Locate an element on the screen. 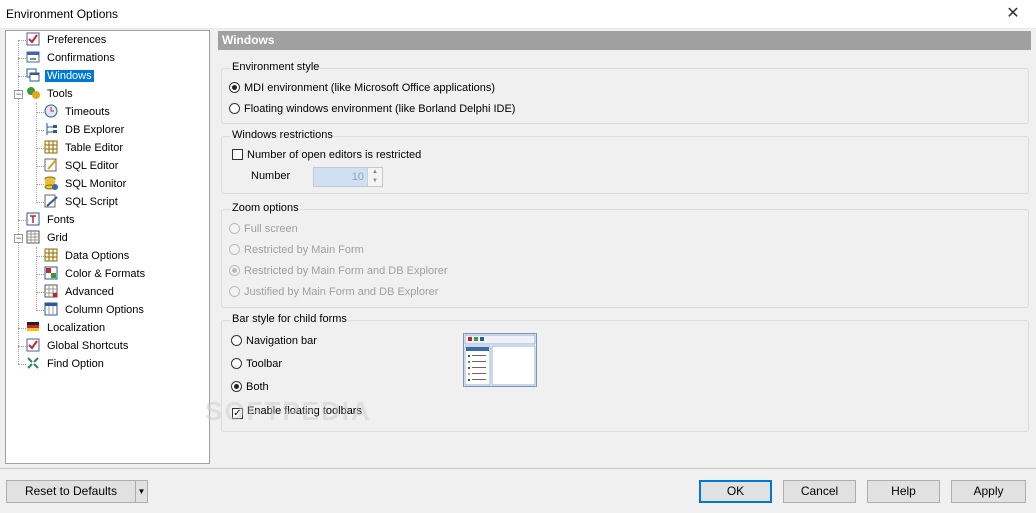 The height and width of the screenshot is (513, 1036). tree-item-column-options: Column Options is located at coordinates (95, 310).